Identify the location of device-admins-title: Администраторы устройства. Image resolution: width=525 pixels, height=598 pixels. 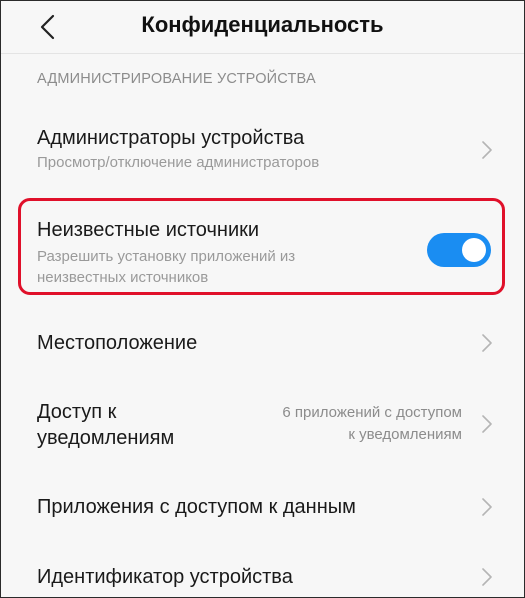
(171, 138).